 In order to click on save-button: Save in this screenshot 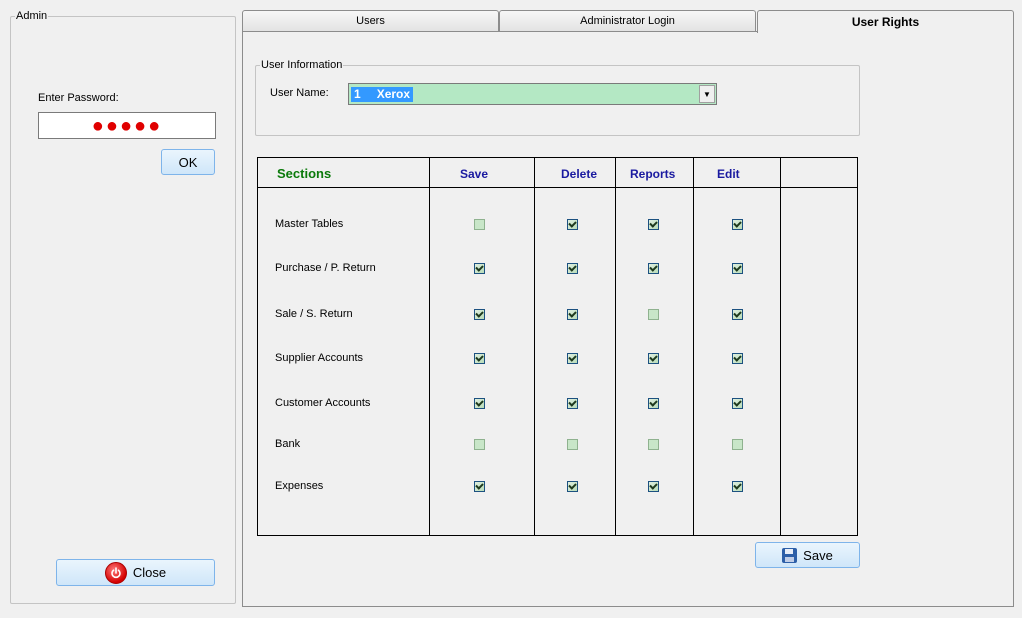, I will do `click(807, 555)`.